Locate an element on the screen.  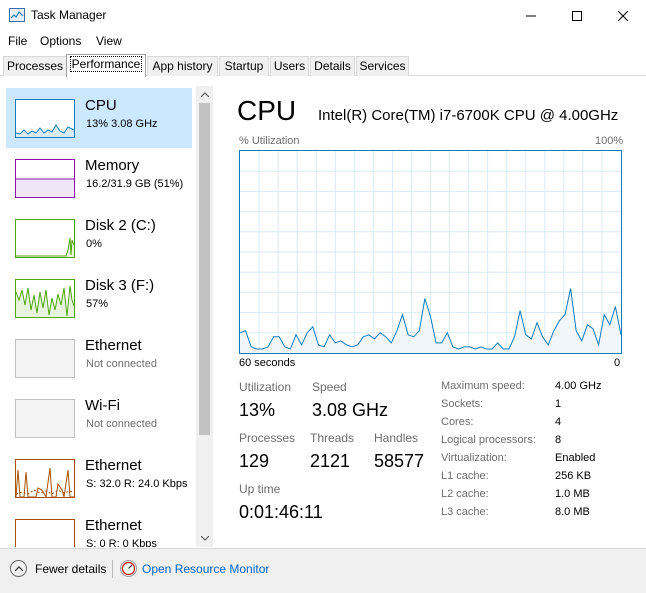
minimize-button is located at coordinates (531, 15).